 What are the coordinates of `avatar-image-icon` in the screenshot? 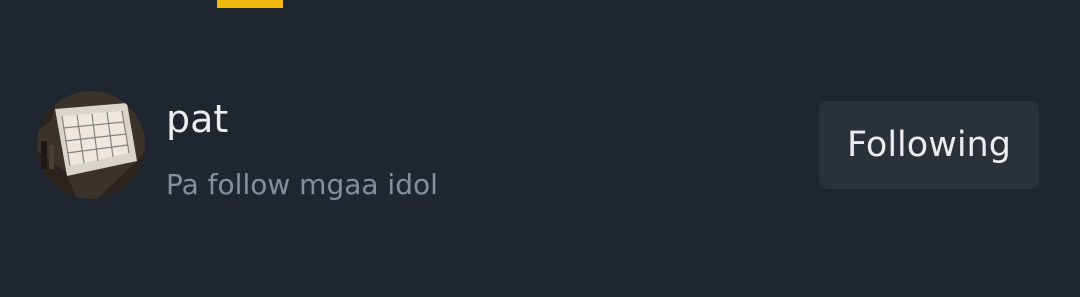 It's located at (91, 145).